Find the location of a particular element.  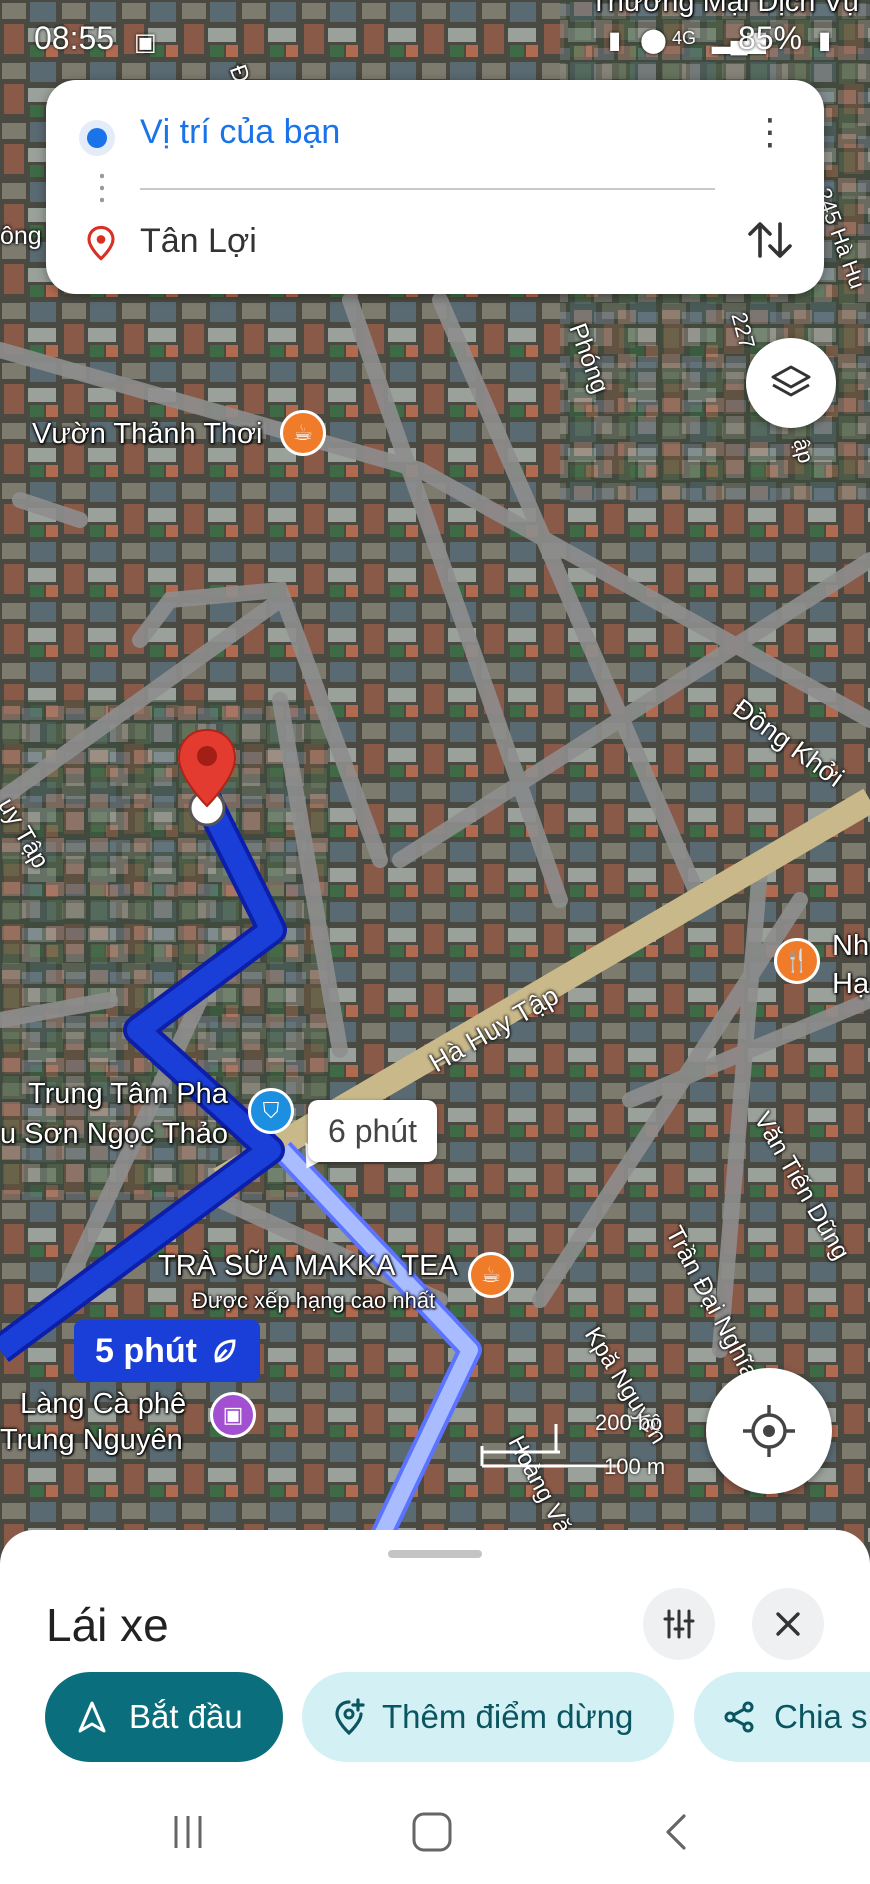

close-icon is located at coordinates (788, 1624).